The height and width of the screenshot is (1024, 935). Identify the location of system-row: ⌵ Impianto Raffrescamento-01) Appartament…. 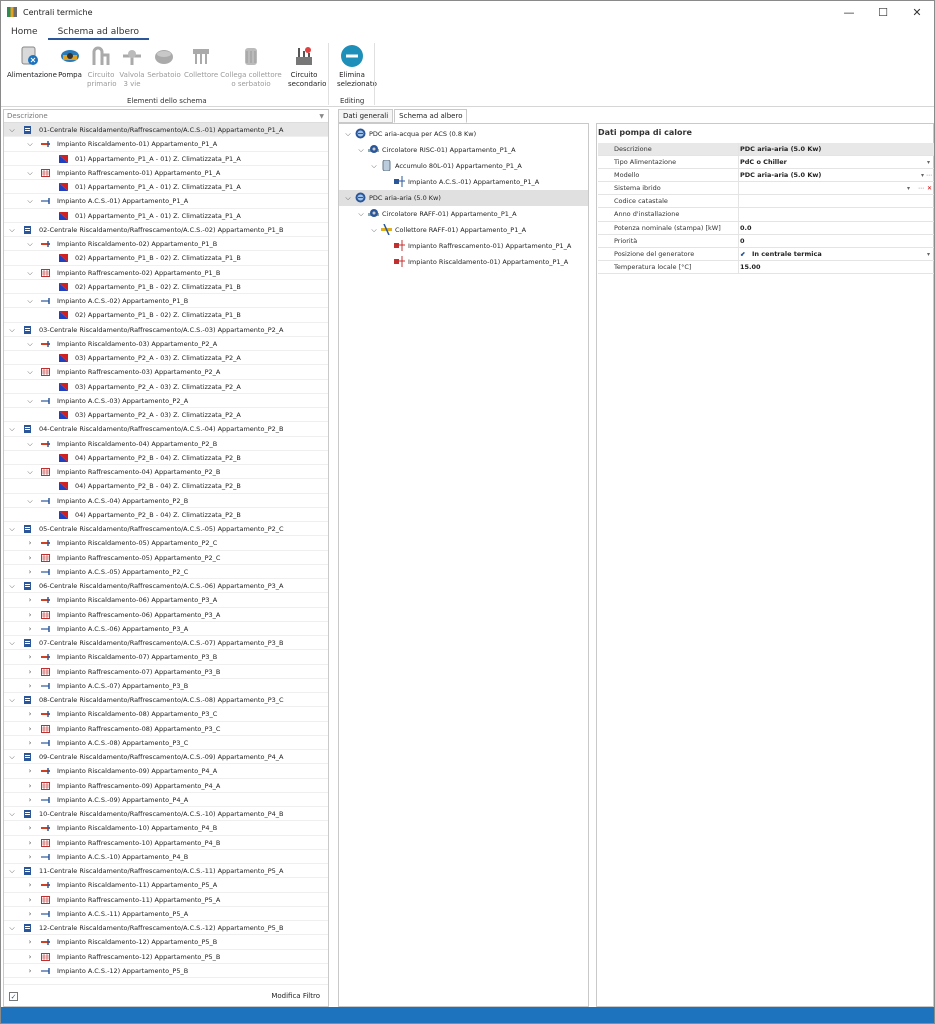
(166, 173).